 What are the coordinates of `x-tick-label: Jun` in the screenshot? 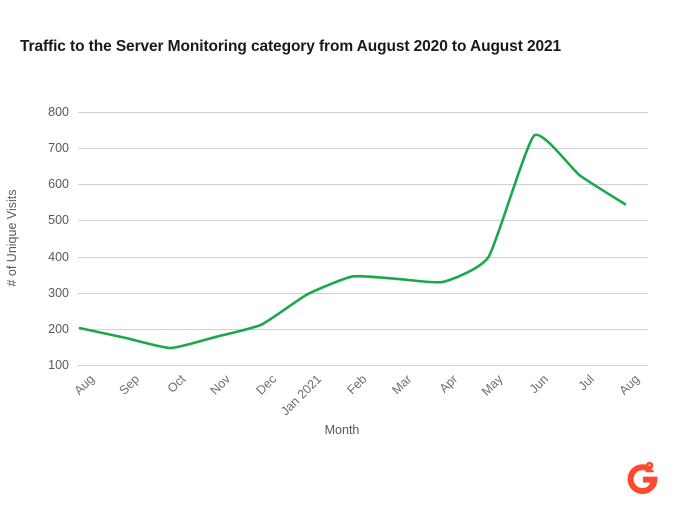 It's located at (539, 384).